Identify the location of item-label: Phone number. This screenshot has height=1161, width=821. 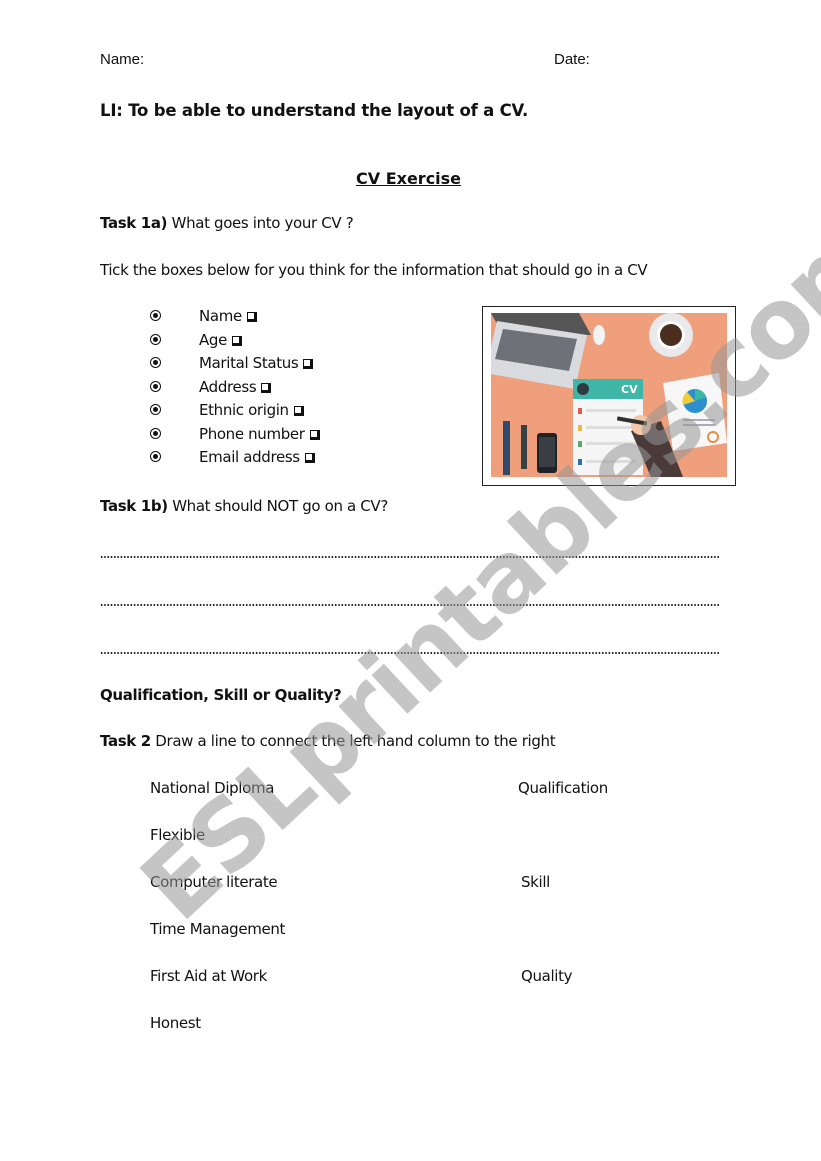
(252, 433).